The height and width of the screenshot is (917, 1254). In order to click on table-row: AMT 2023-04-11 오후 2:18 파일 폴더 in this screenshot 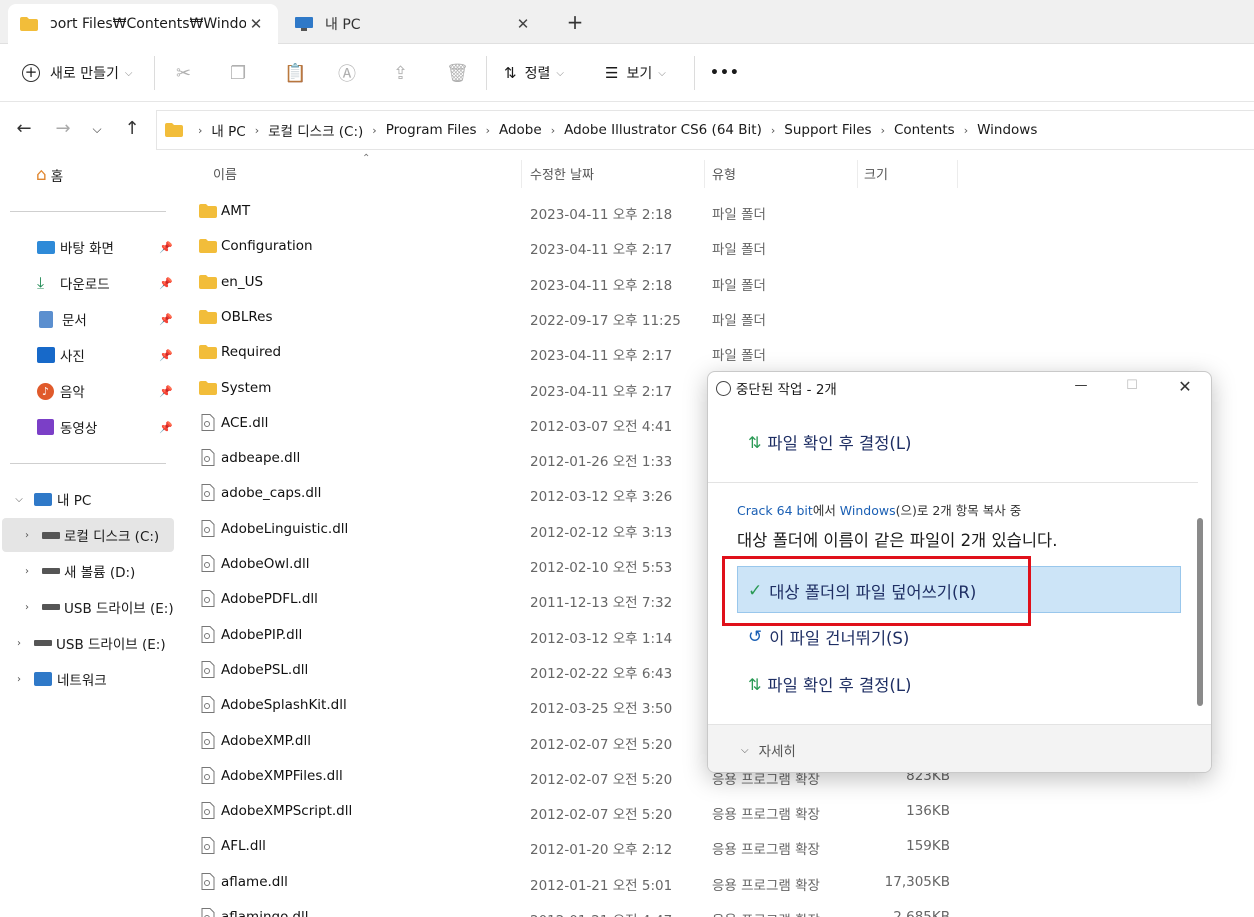, I will do `click(715, 211)`.